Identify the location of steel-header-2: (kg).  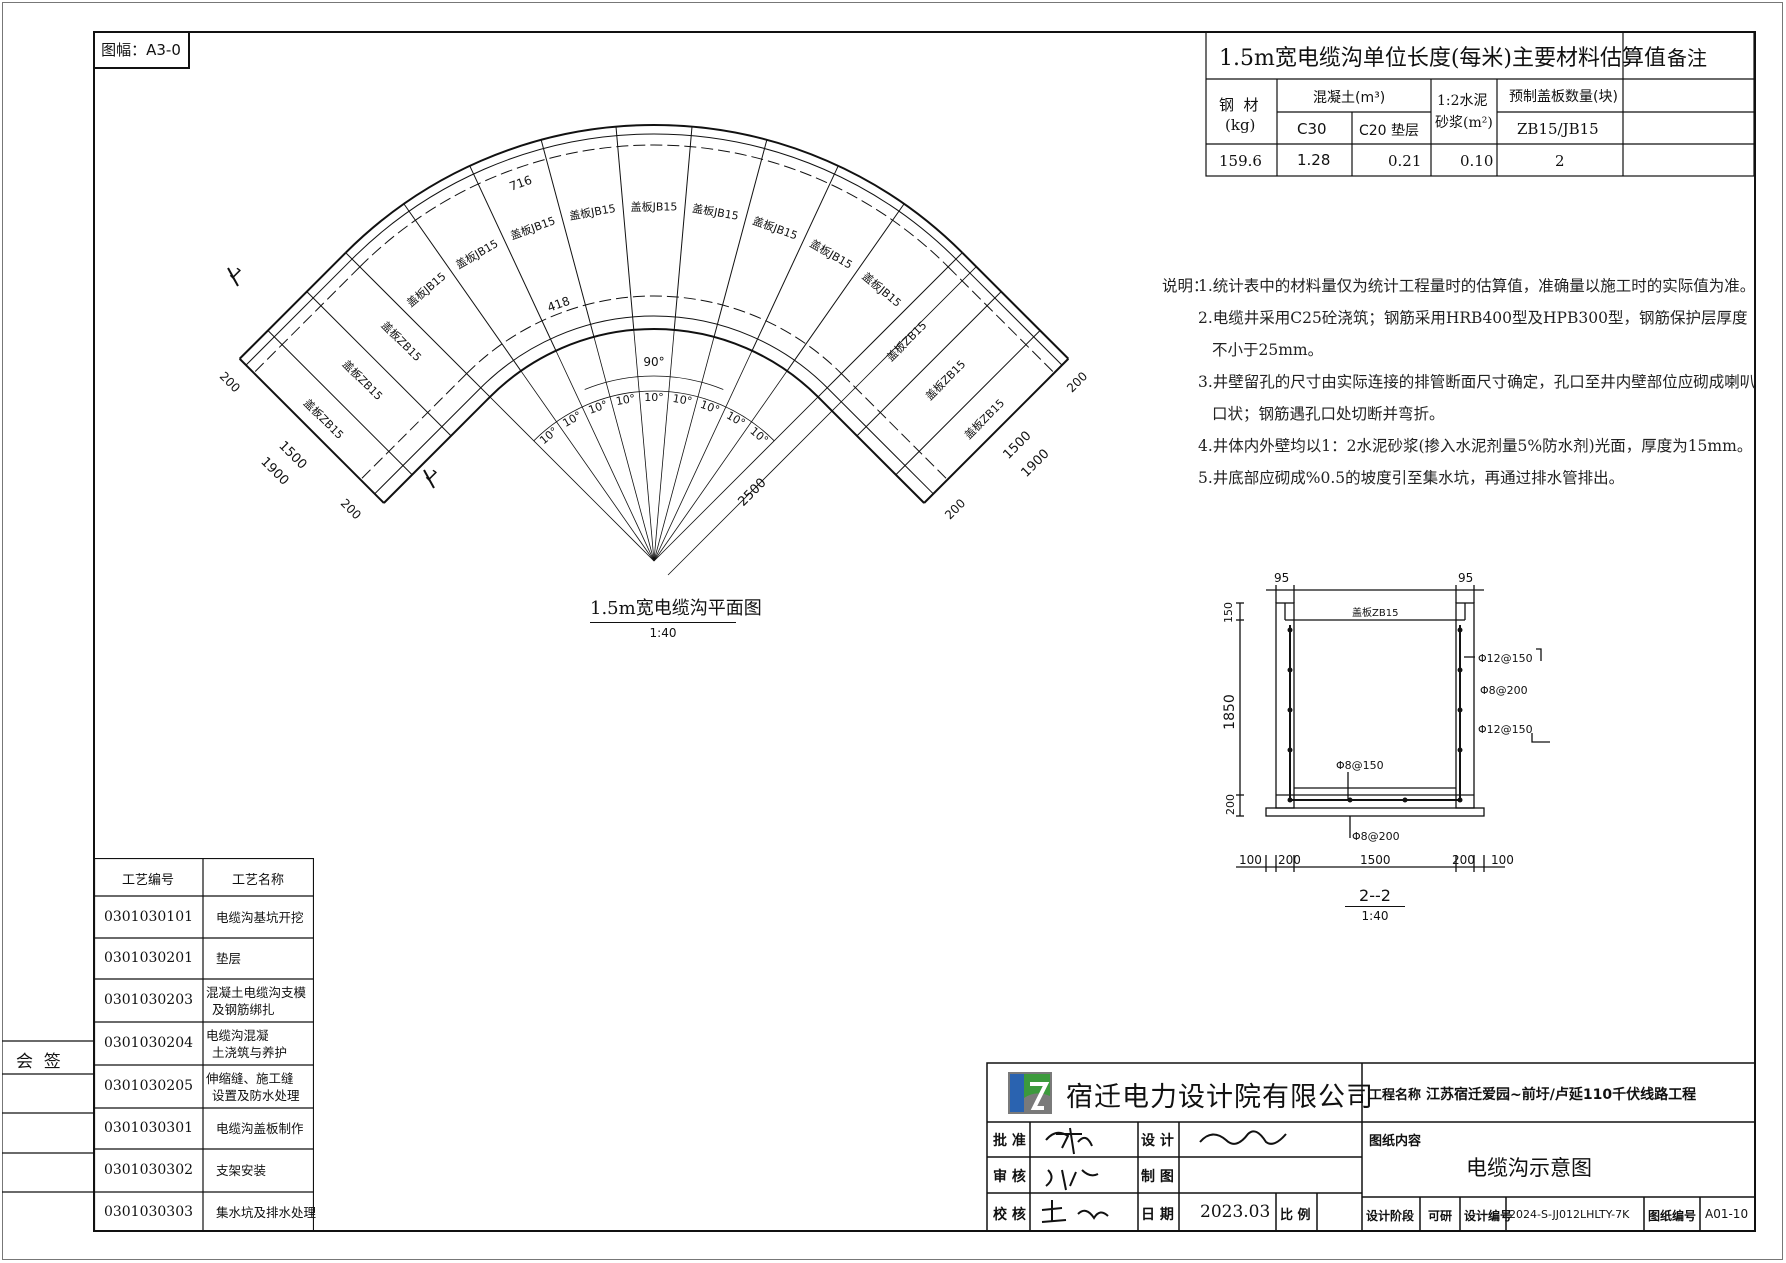
(1240, 125).